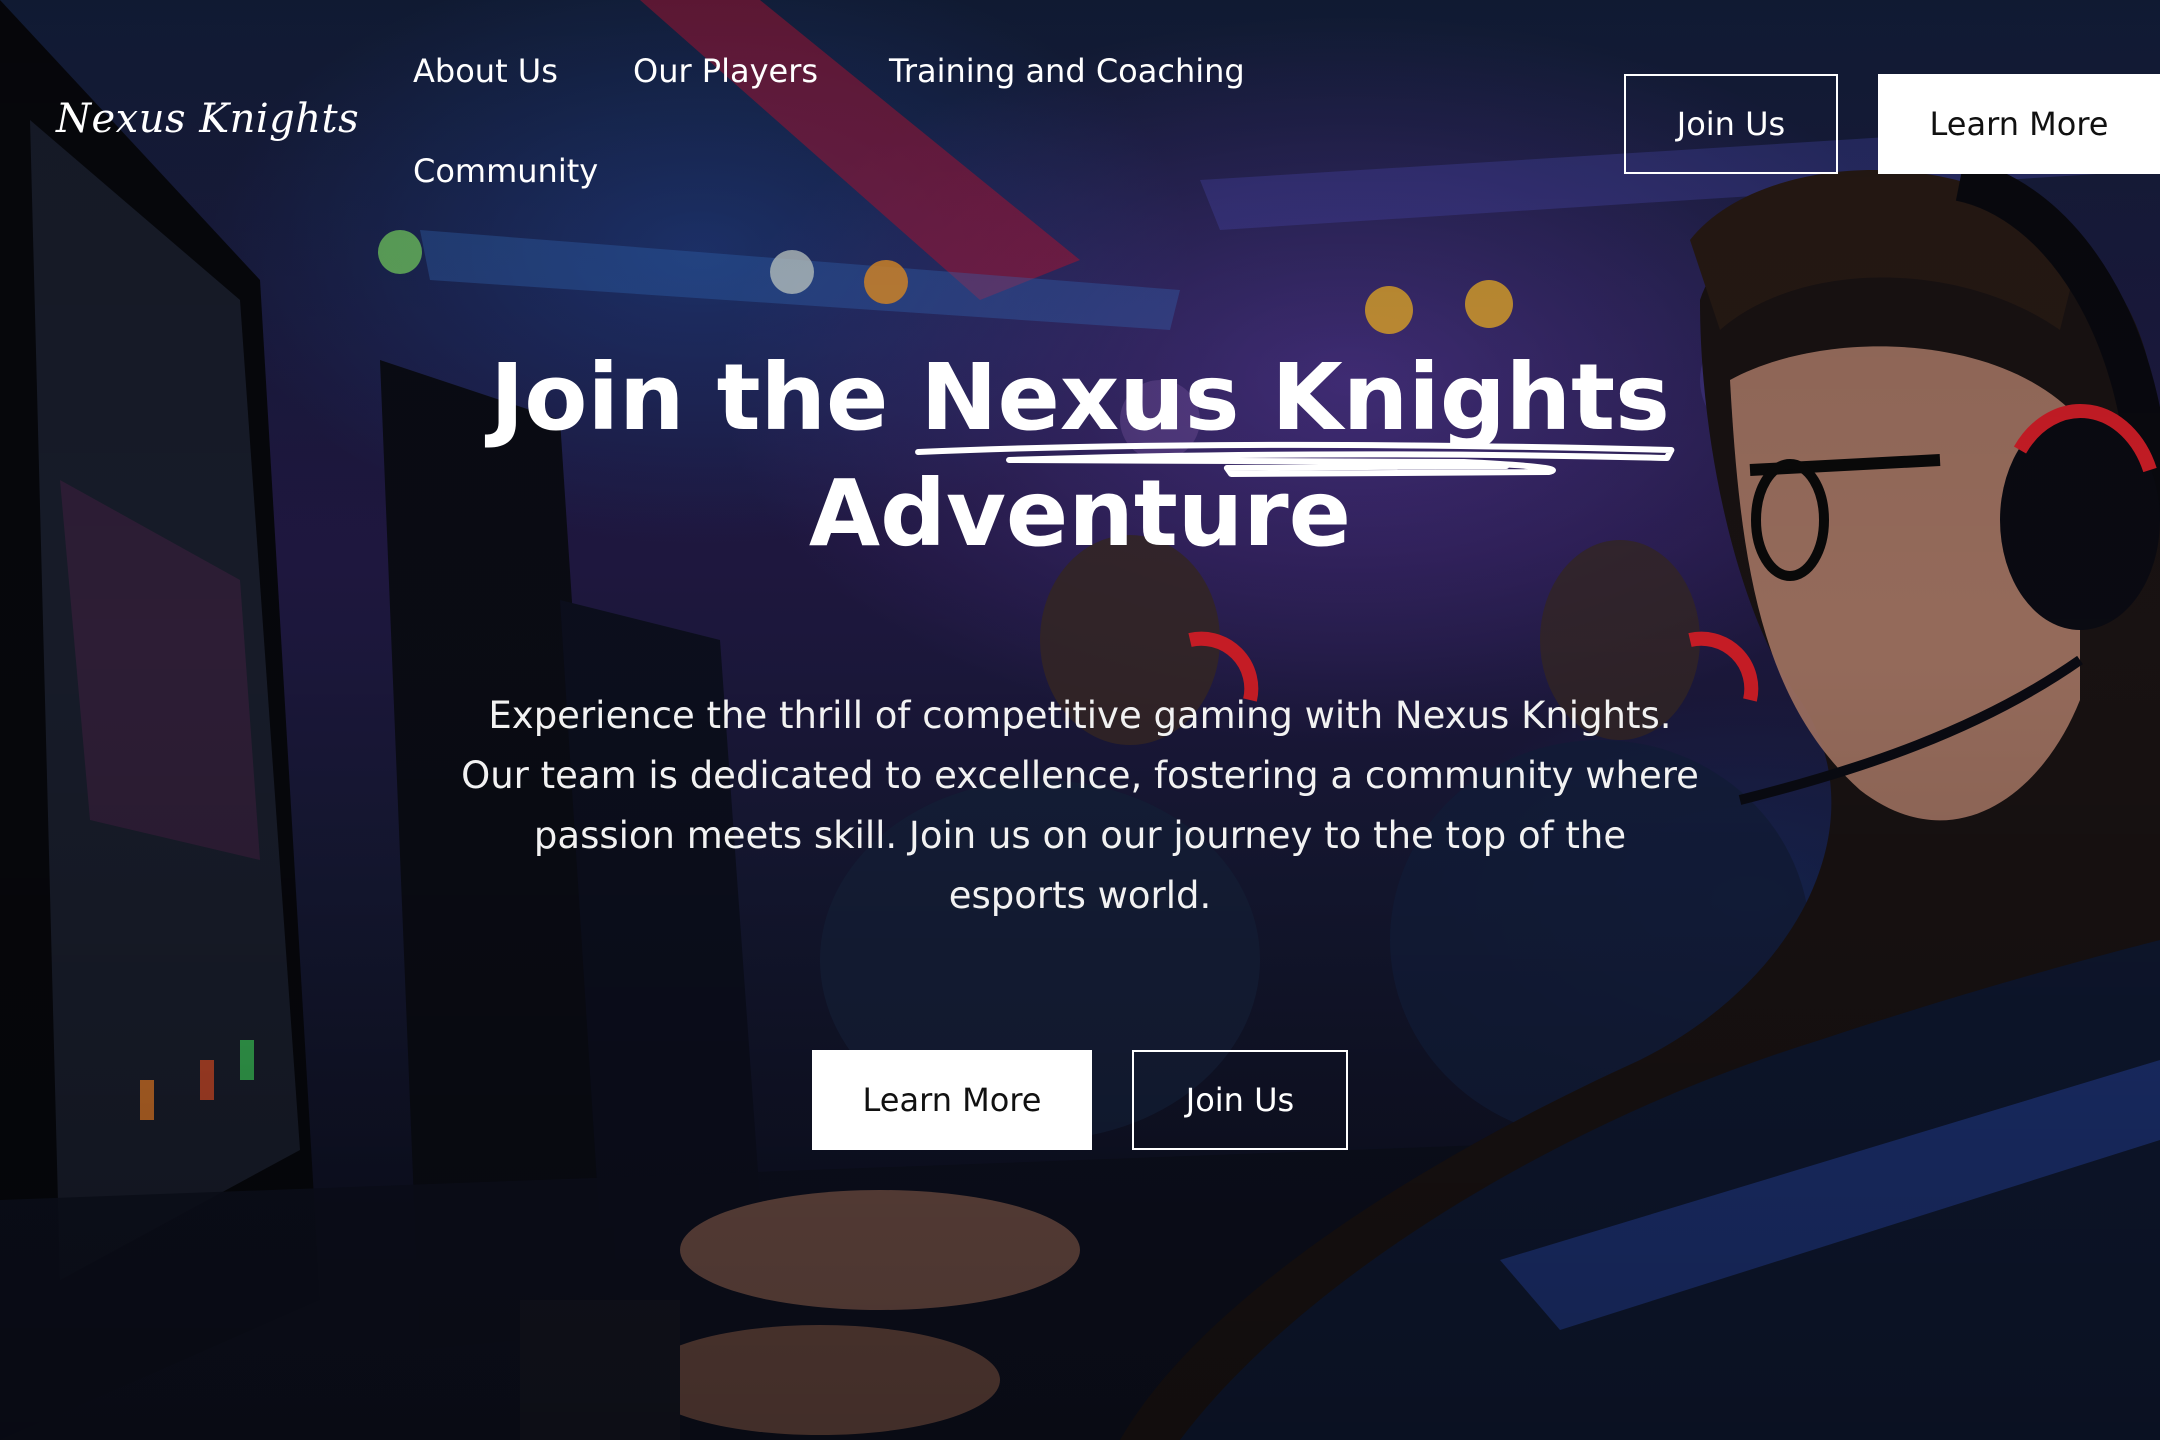  Describe the element at coordinates (485, 71) in the screenshot. I see `nav-link-about-us: About Us` at that location.